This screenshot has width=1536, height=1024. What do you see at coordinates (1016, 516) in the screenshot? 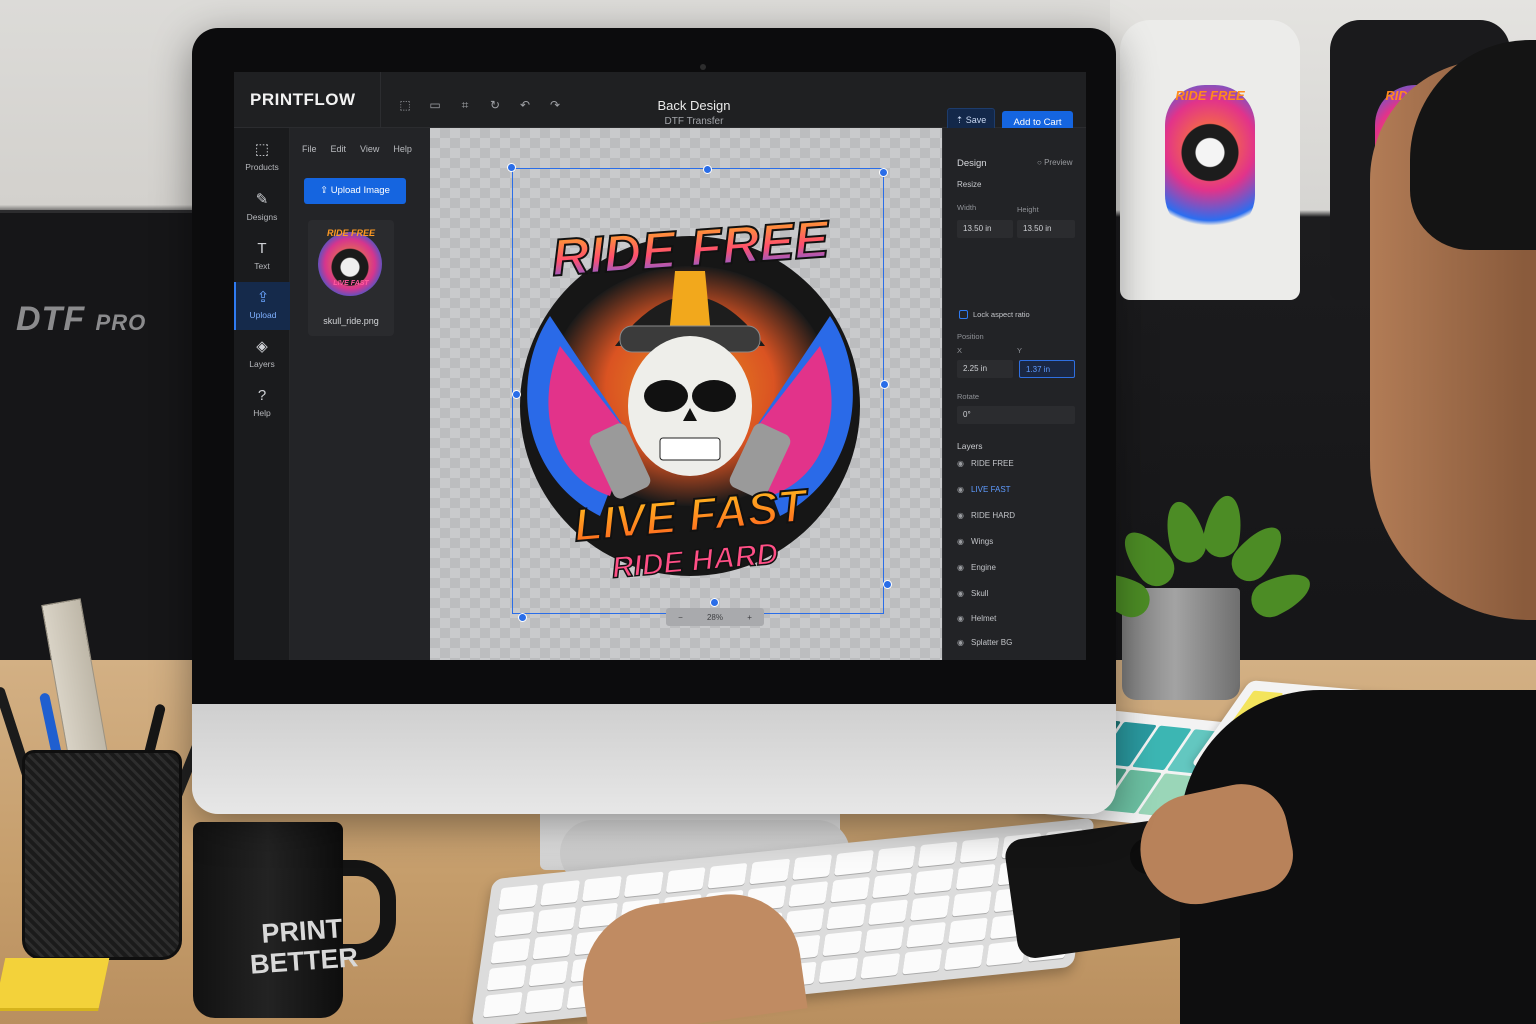
I see `layer-item: ◉ RIDE HARD` at bounding box center [1016, 516].